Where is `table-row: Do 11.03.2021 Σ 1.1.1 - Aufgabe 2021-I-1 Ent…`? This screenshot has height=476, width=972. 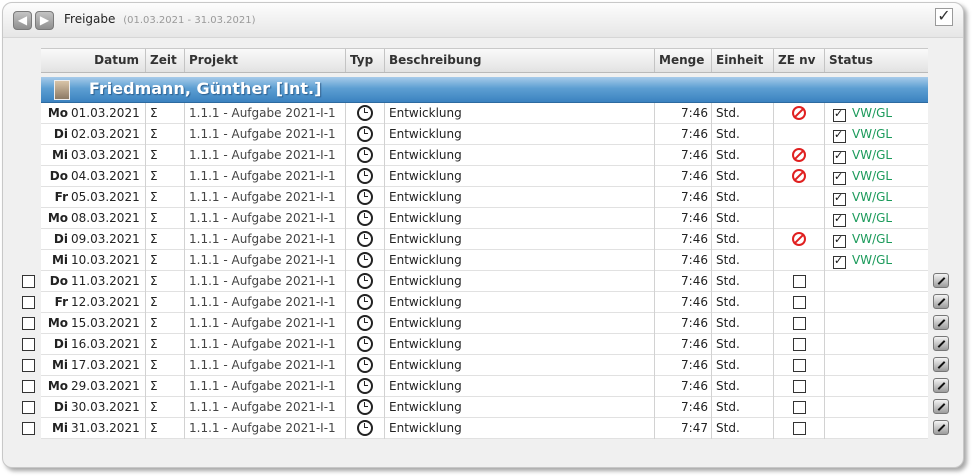
table-row: Do 11.03.2021 Σ 1.1.1 - Aufgabe 2021-I-1 Ent… is located at coordinates (483, 281).